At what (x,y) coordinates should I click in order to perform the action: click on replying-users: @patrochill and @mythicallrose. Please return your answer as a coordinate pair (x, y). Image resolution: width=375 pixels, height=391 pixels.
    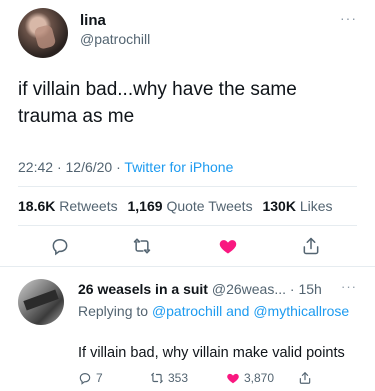
    Looking at the image, I should click on (250, 311).